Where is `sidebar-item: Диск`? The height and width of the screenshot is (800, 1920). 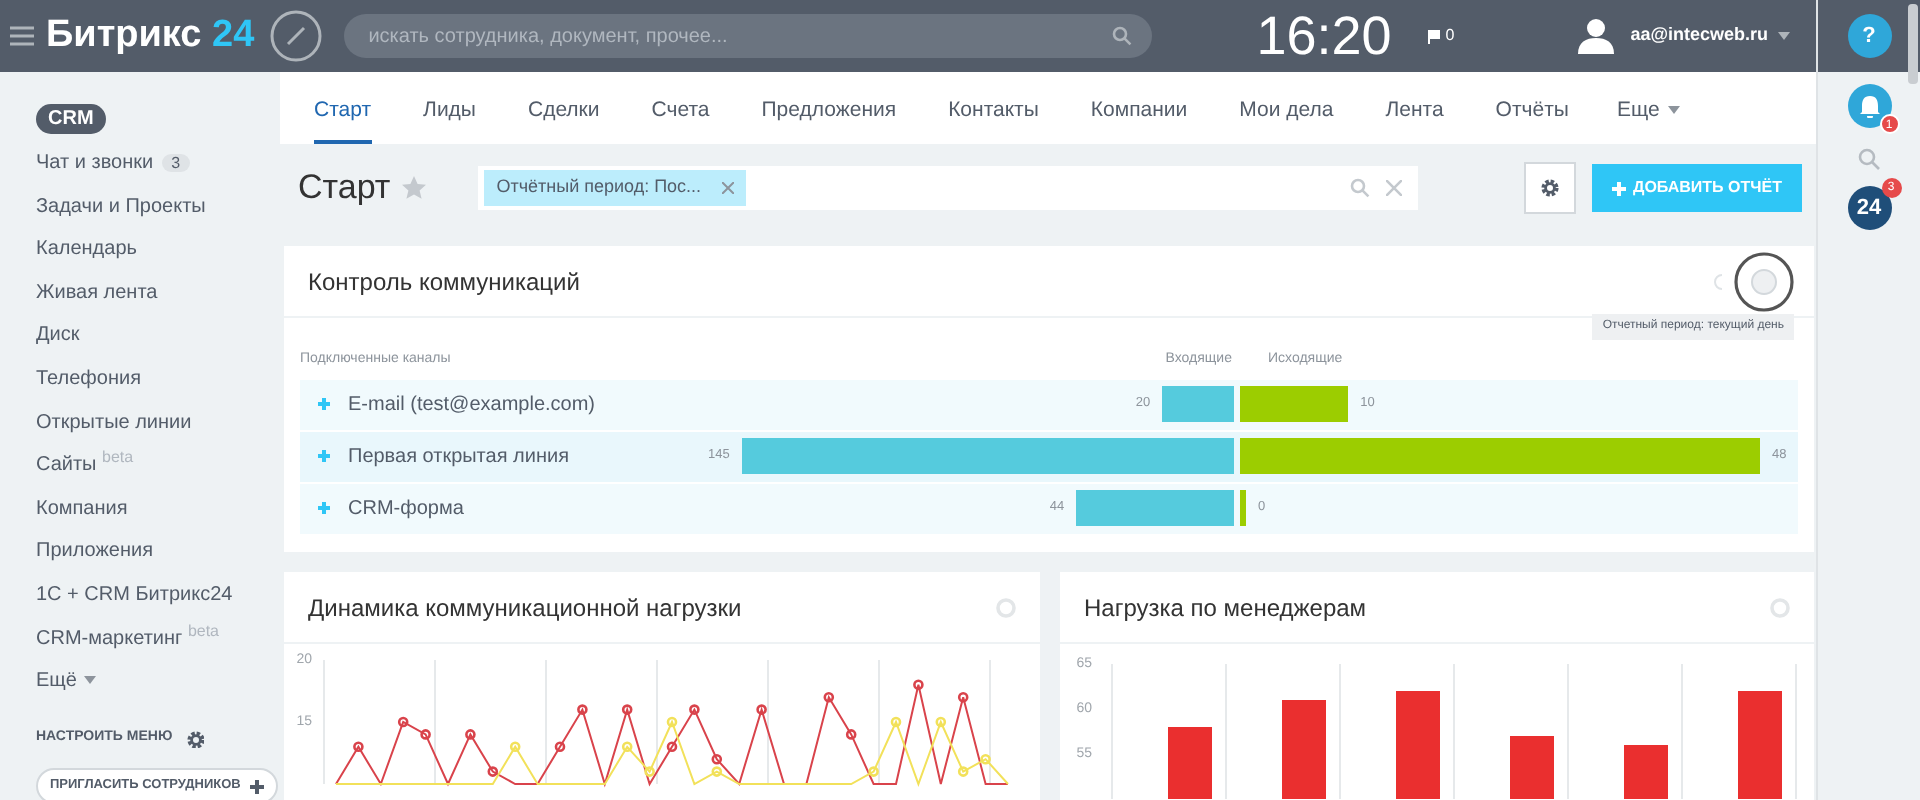 sidebar-item: Диск is located at coordinates (158, 336).